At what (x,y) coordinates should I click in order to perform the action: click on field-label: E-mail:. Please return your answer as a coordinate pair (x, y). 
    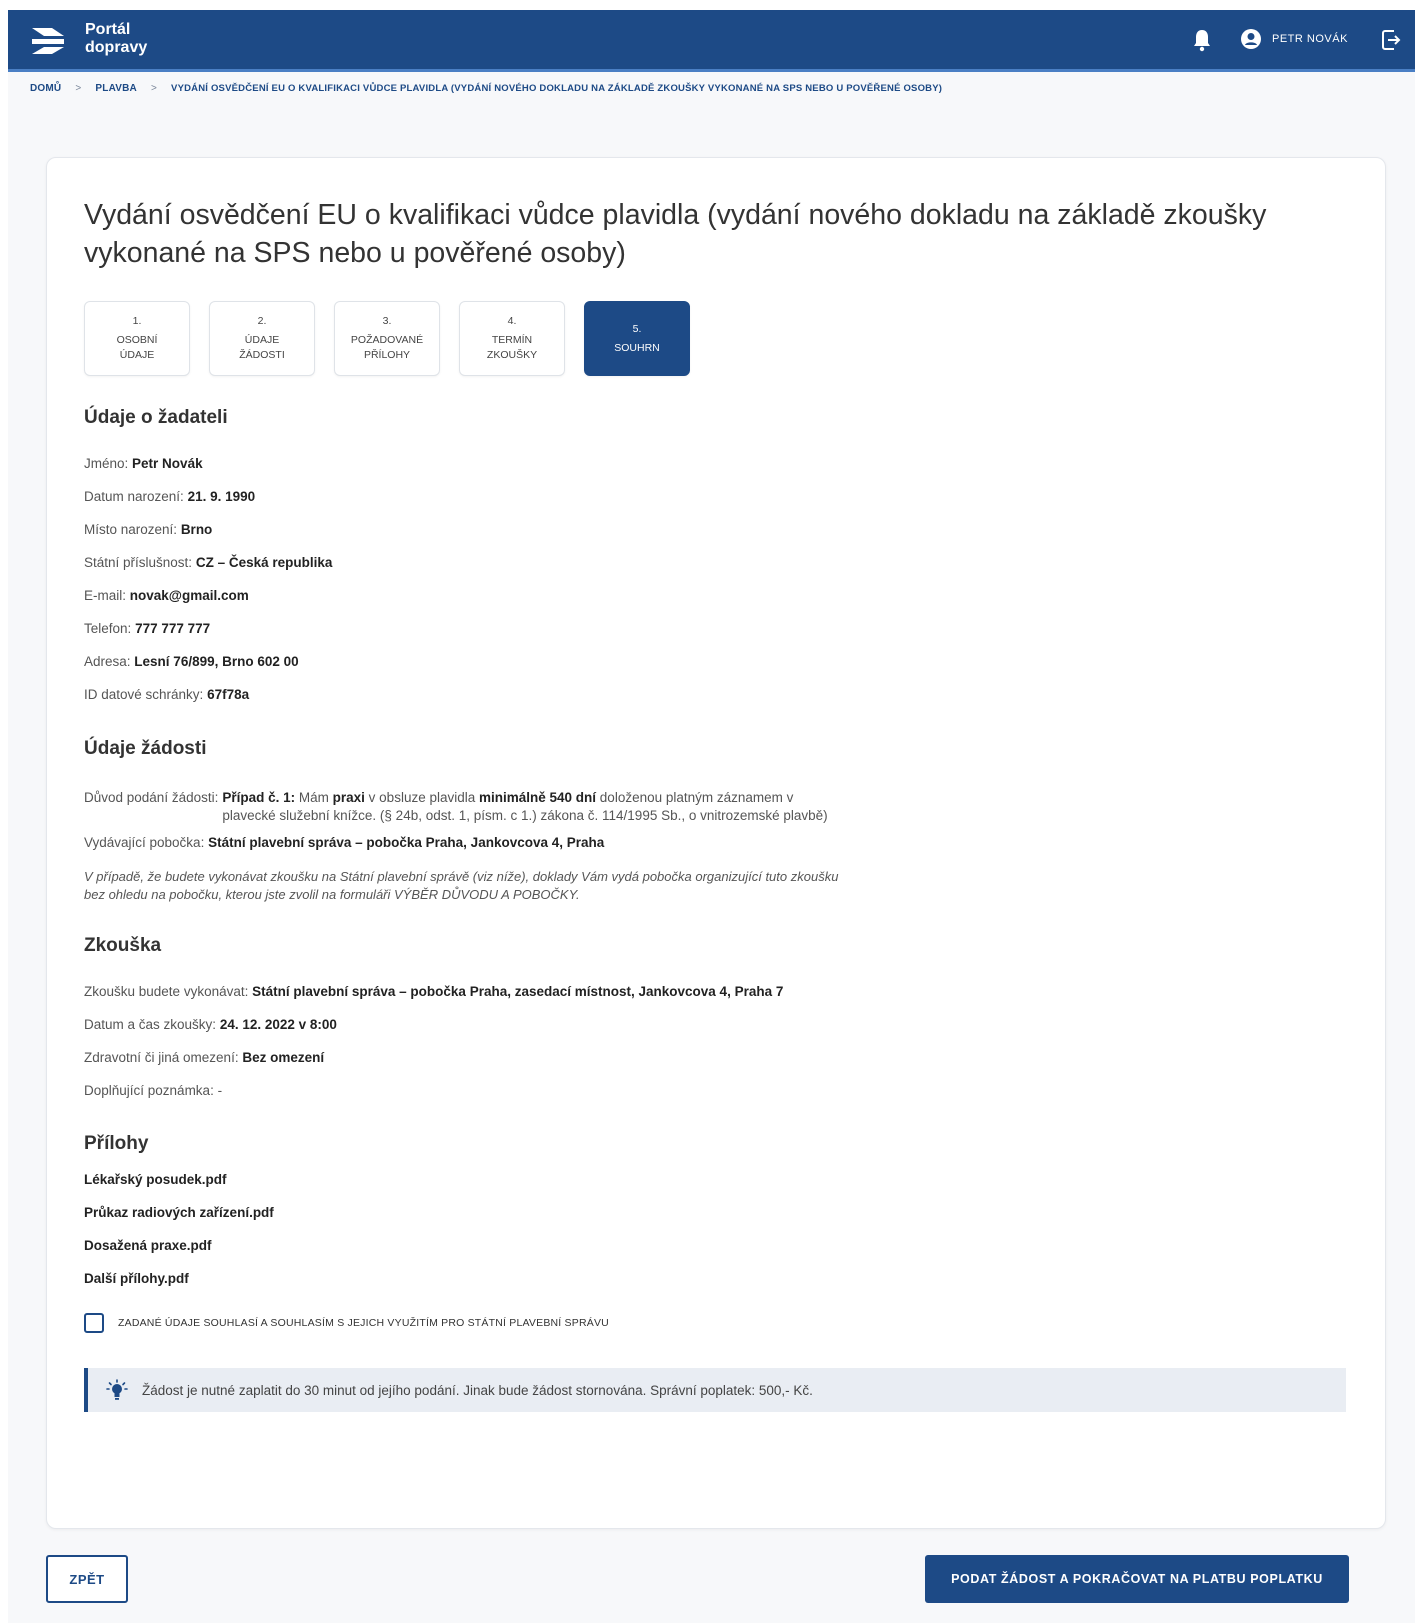
    Looking at the image, I should click on (105, 595).